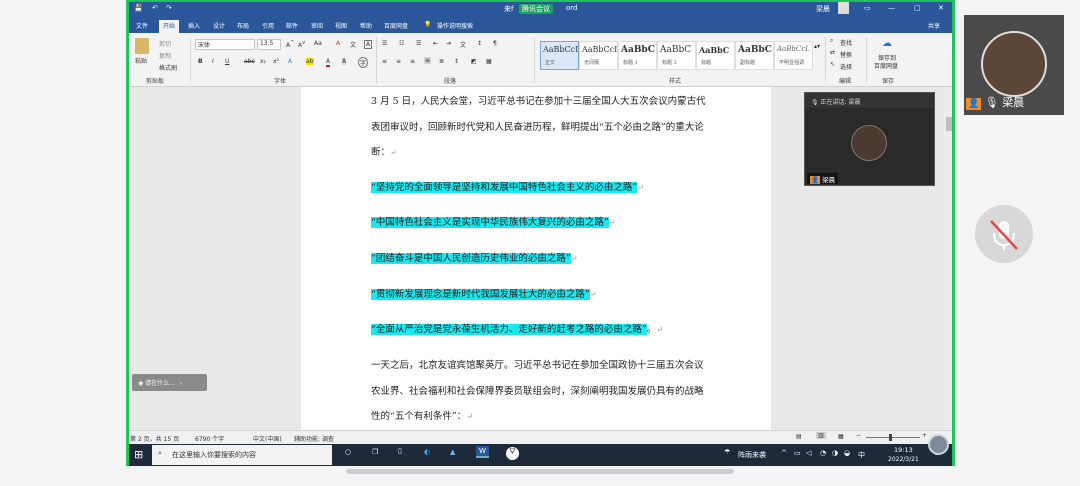  I want to click on taskbar-search-box: ⌕ 在这里输入你要搜索的内容, so click(242, 455).